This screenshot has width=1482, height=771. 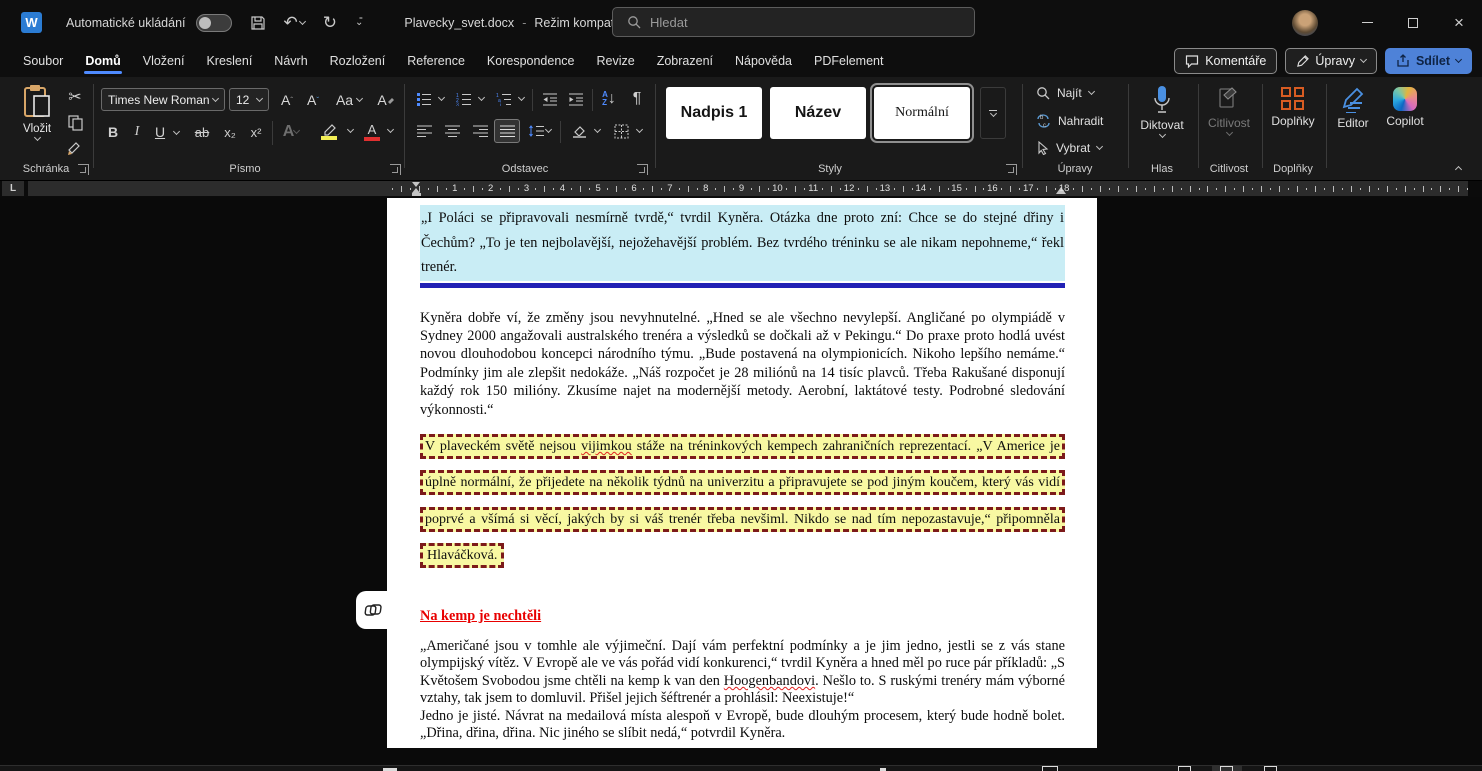 What do you see at coordinates (1065, 93) in the screenshot?
I see `find-button: Najít` at bounding box center [1065, 93].